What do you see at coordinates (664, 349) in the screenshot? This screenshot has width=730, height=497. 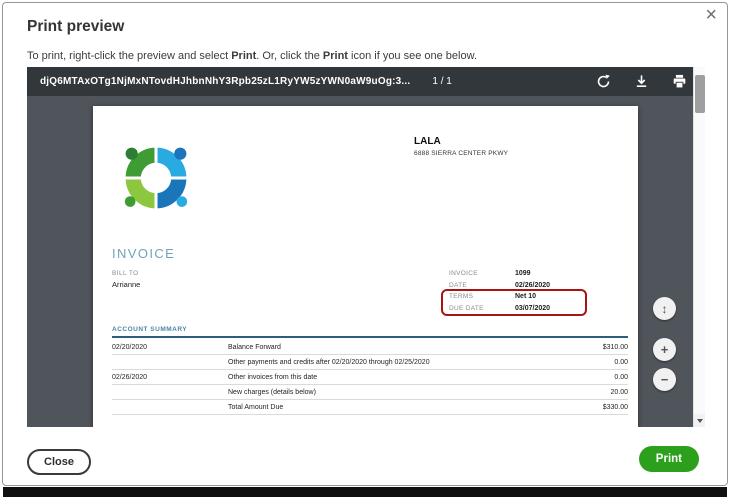 I see `zoom-in-button: +` at bounding box center [664, 349].